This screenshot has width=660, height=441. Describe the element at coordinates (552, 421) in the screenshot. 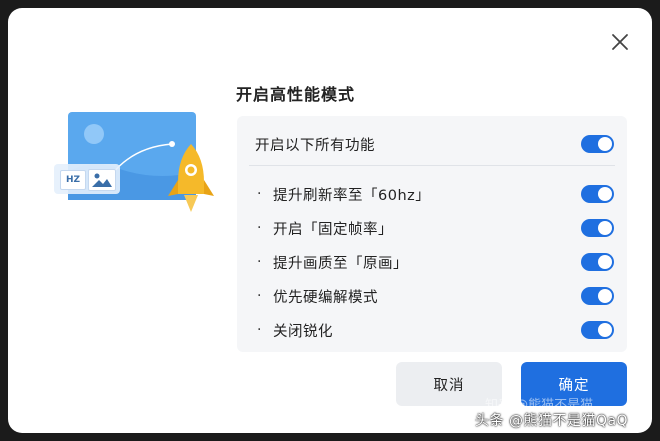

I see `watermark: 头条 @熊猫不是猫QaQ` at that location.